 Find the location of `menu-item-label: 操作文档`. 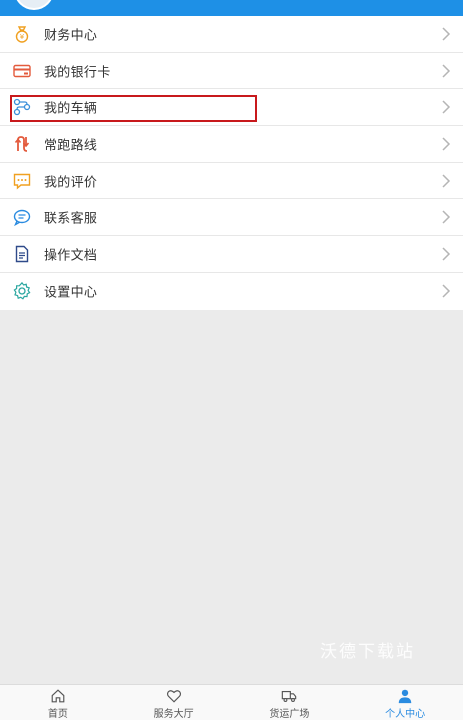

menu-item-label: 操作文档 is located at coordinates (71, 256).